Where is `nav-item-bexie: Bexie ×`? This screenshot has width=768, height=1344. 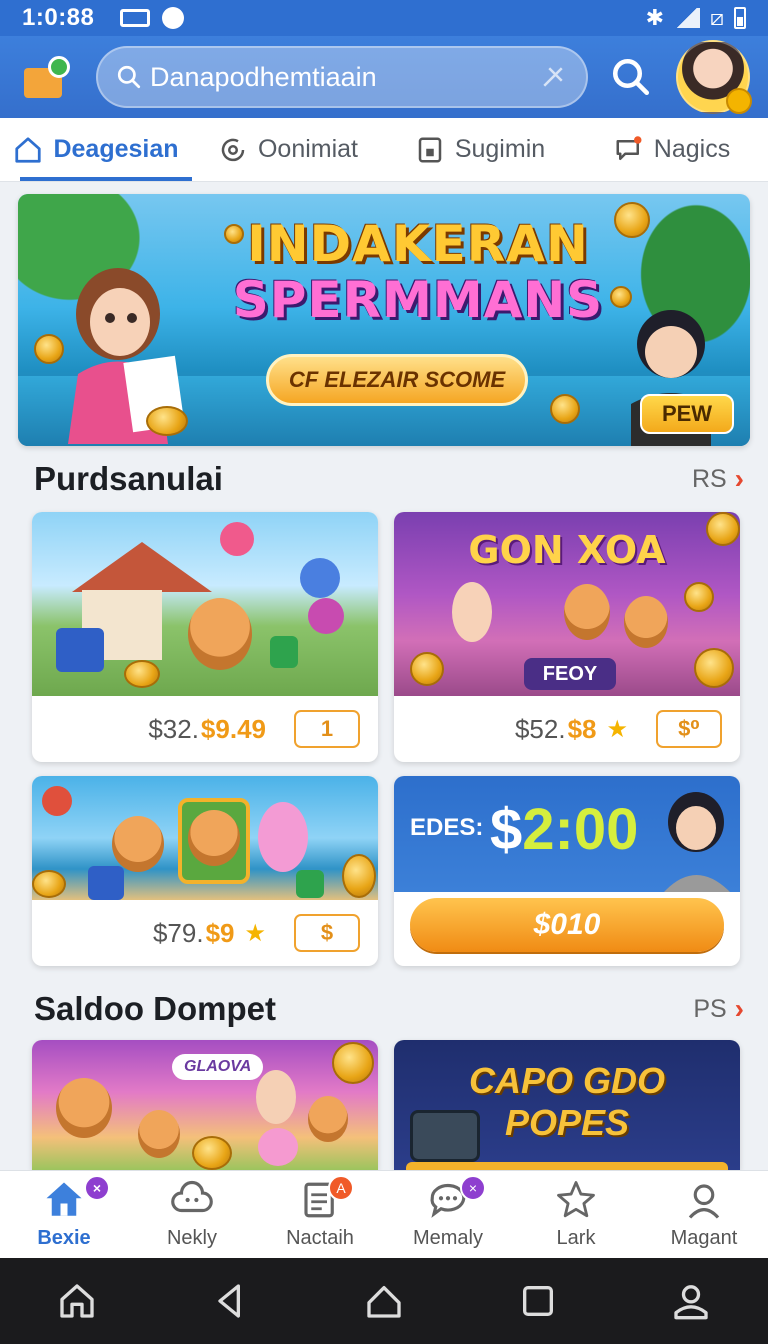 nav-item-bexie: Bexie × is located at coordinates (64, 1214).